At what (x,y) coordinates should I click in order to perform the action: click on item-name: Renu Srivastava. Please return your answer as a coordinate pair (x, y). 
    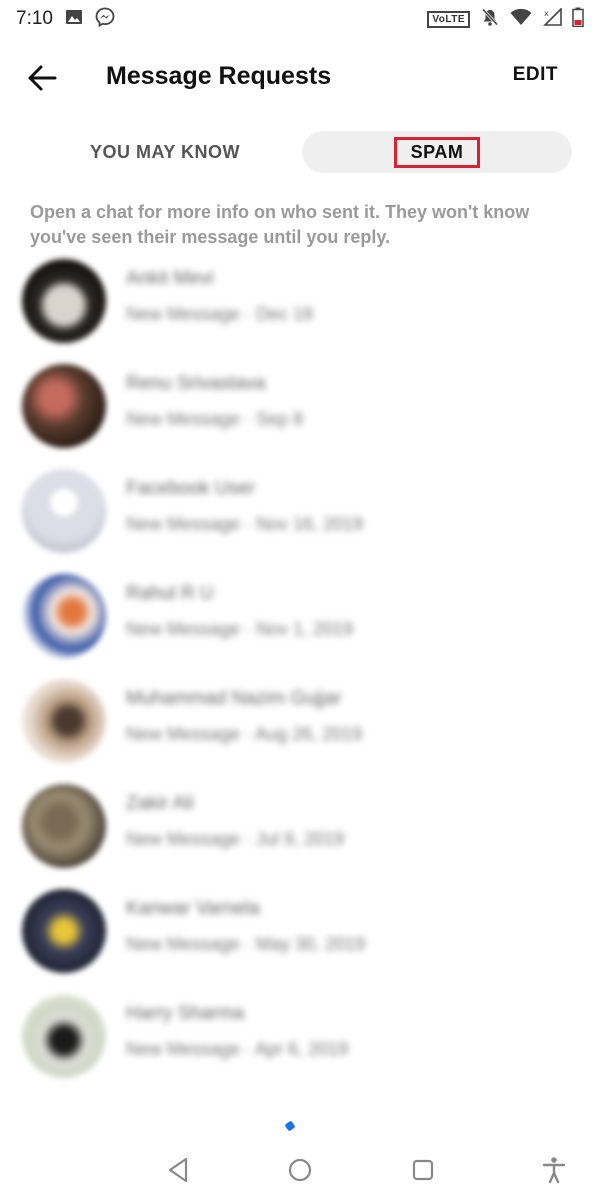
    Looking at the image, I should click on (196, 383).